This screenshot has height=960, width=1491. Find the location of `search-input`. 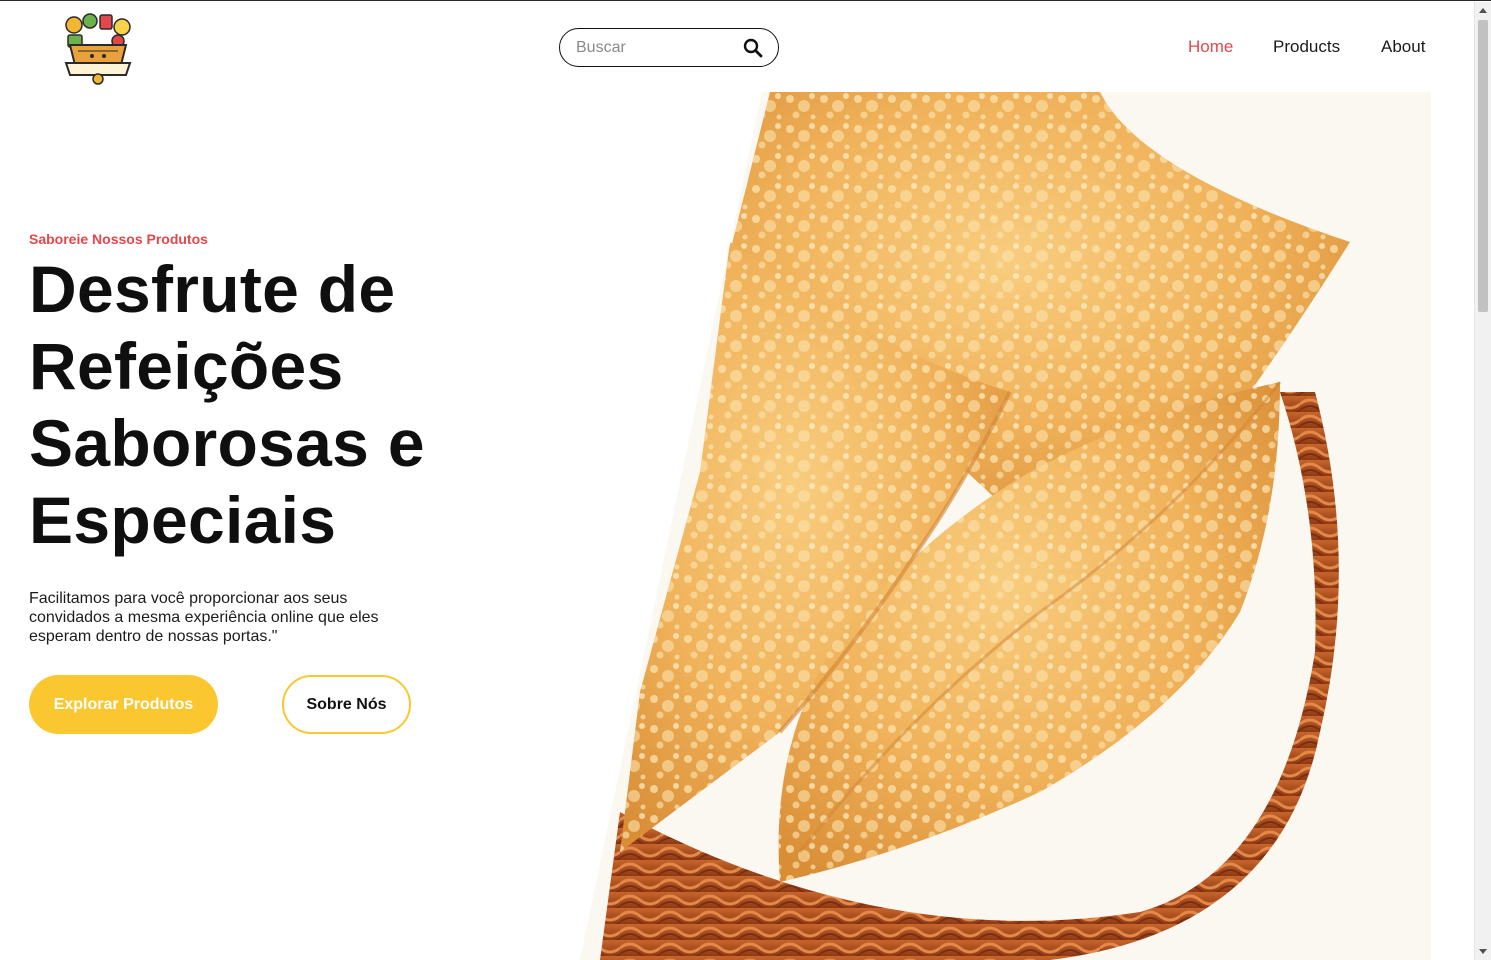

search-input is located at coordinates (656, 47).